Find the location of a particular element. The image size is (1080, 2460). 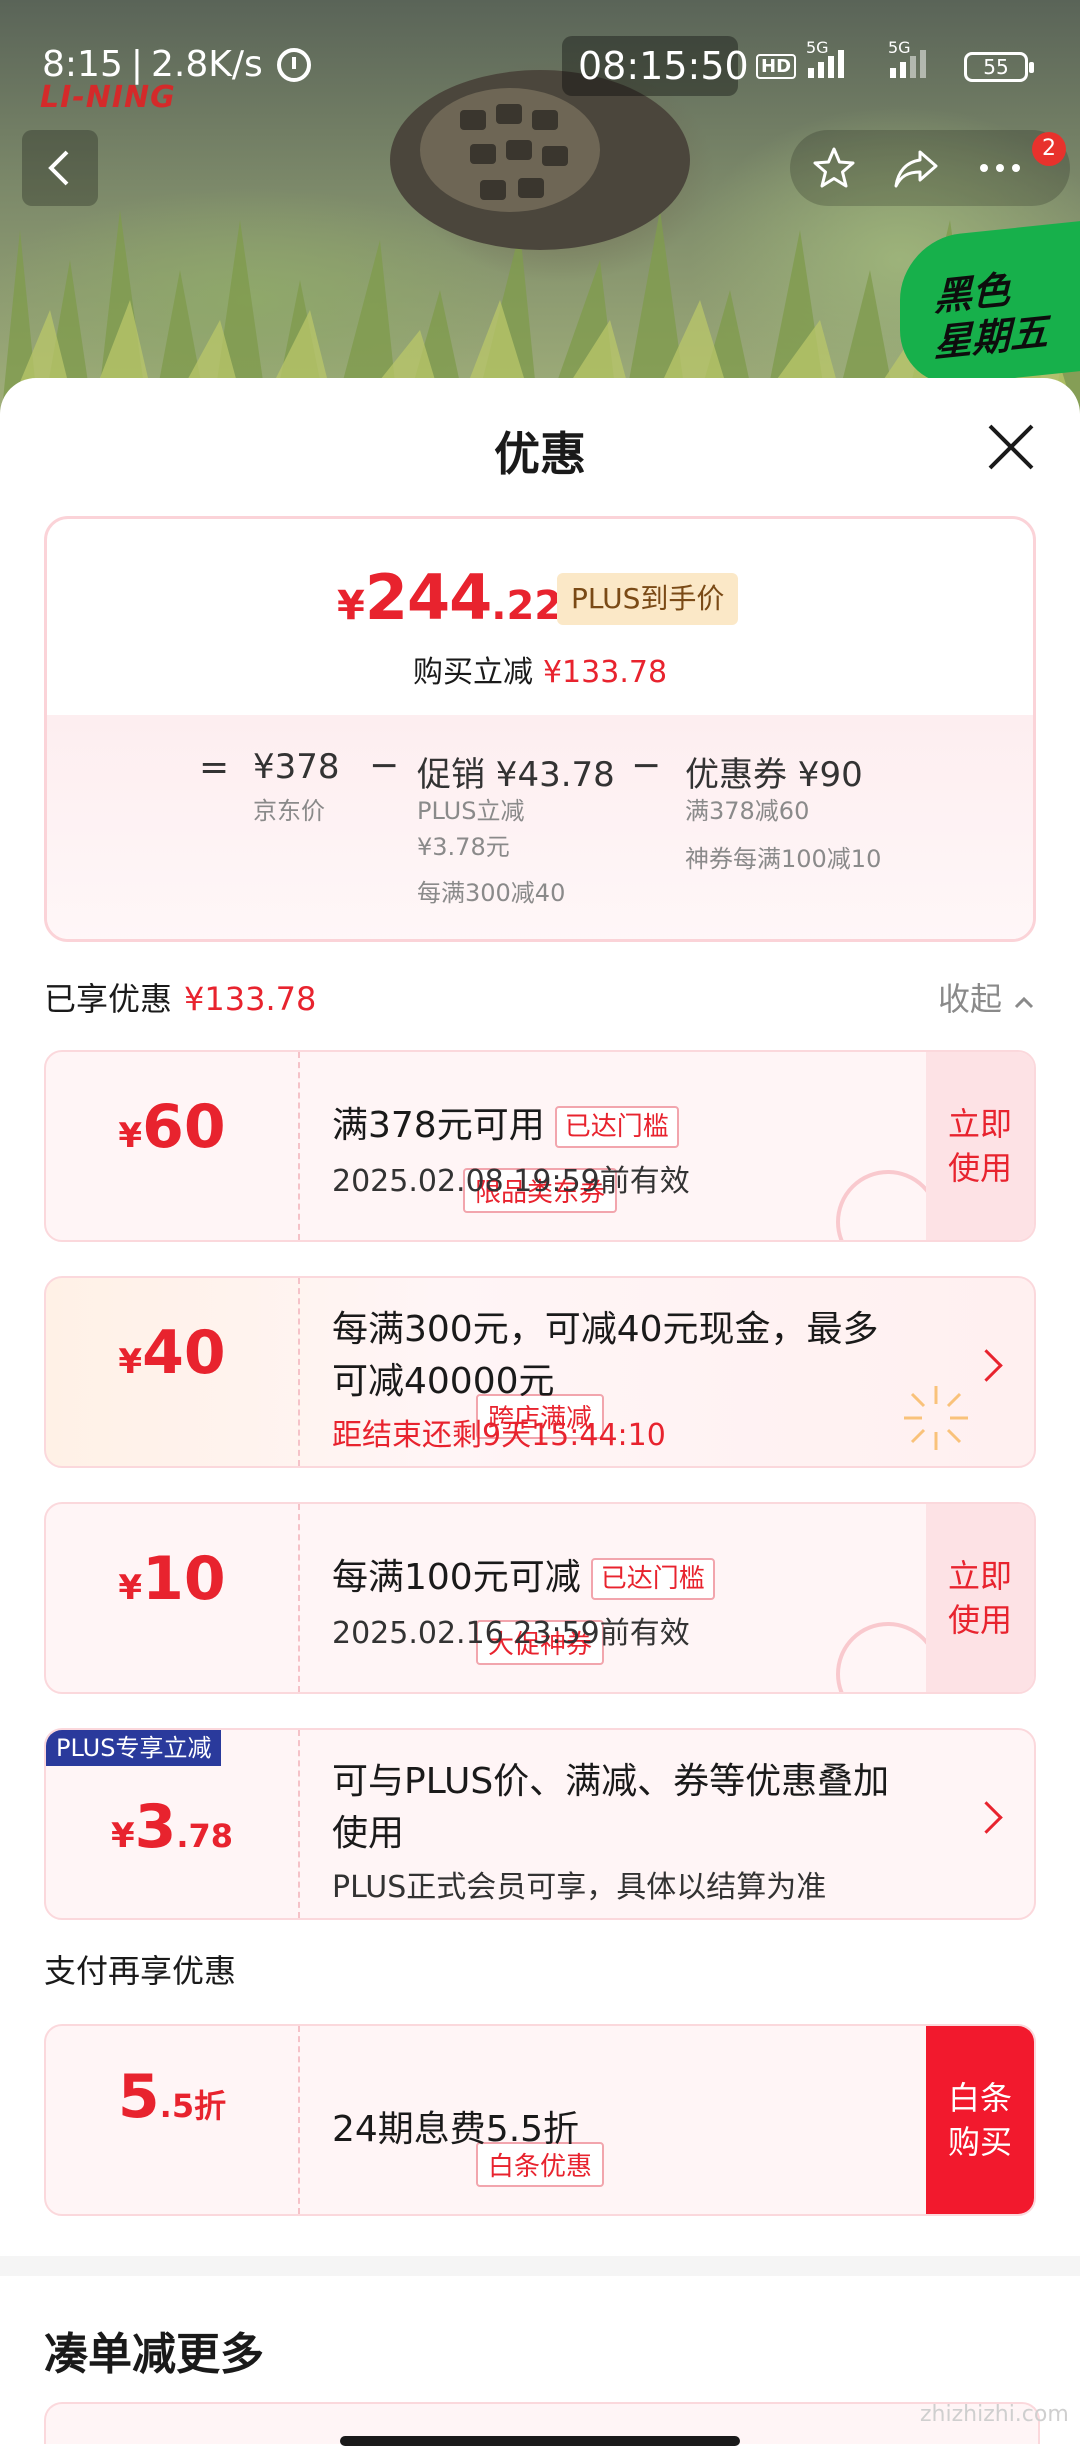

buy-reduce-value: ¥133.78 is located at coordinates (605, 672).